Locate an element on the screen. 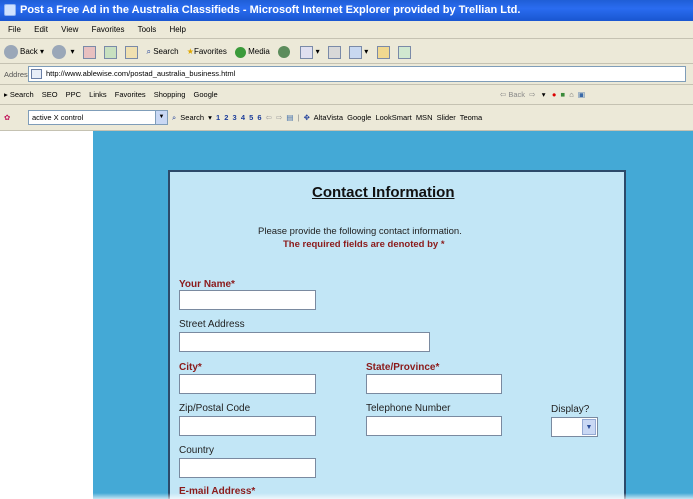  link-seo: SEO is located at coordinates (50, 94).